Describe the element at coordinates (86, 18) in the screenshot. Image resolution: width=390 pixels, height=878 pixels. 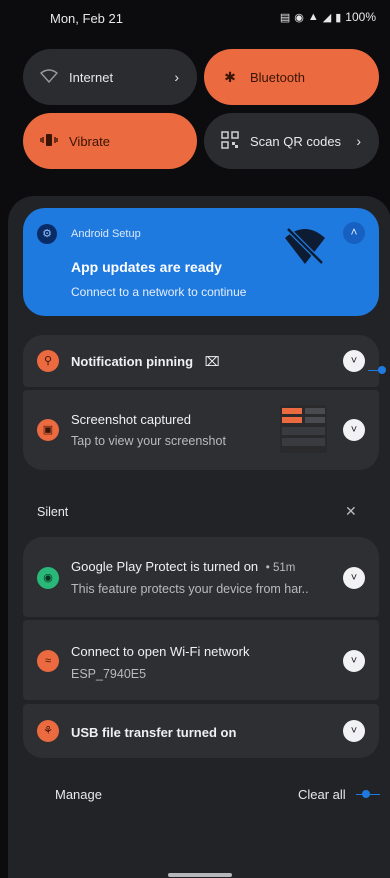
I see `status-date: Mon, Feb 21` at that location.